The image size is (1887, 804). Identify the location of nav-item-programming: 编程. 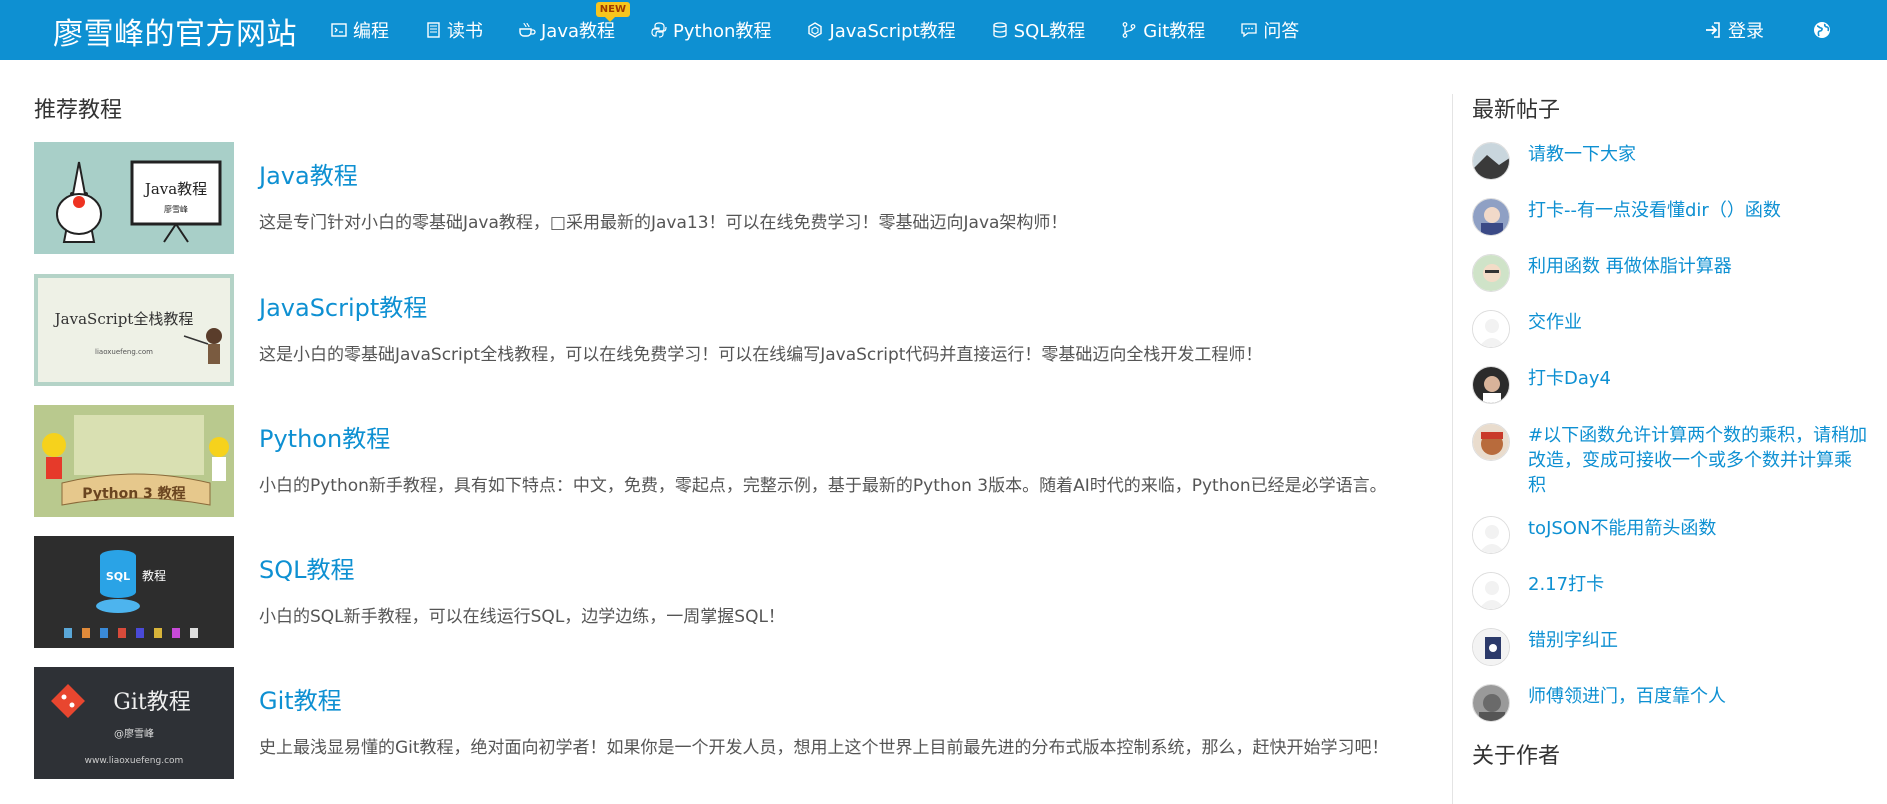
(359, 30).